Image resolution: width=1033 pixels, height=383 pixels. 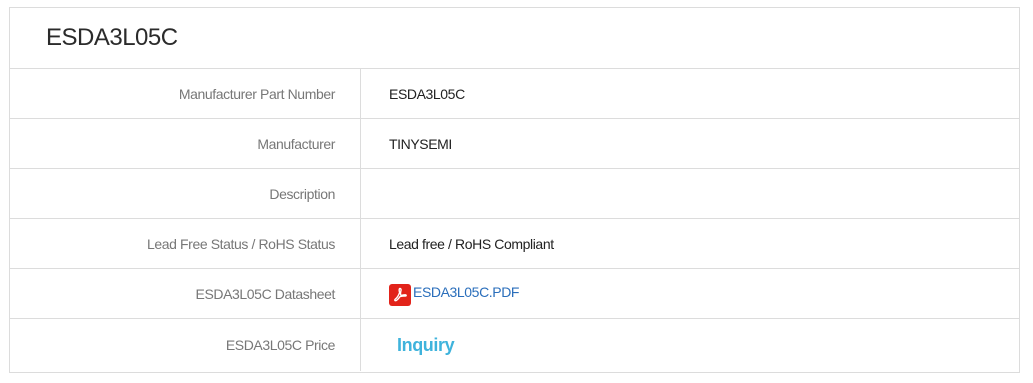 What do you see at coordinates (185, 243) in the screenshot?
I see `spec-label: Lead Free Status / RoHS Status` at bounding box center [185, 243].